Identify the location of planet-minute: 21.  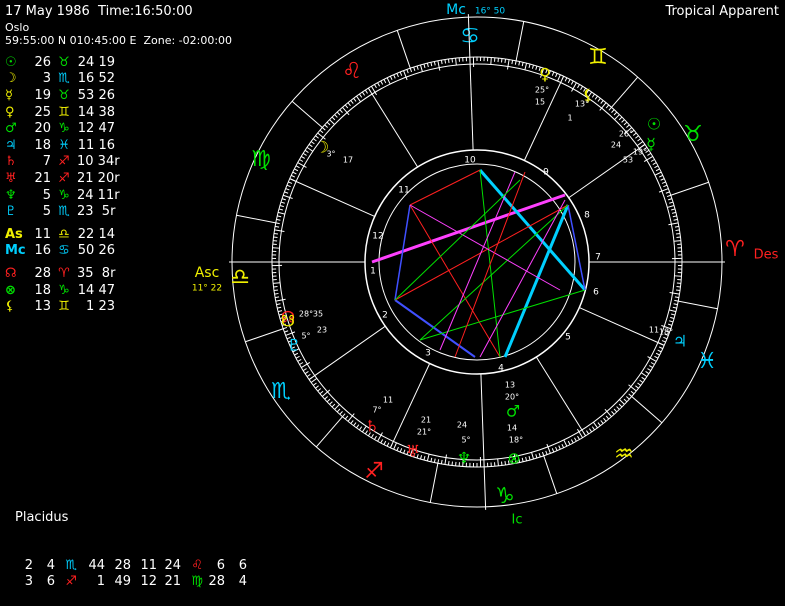
(426, 420).